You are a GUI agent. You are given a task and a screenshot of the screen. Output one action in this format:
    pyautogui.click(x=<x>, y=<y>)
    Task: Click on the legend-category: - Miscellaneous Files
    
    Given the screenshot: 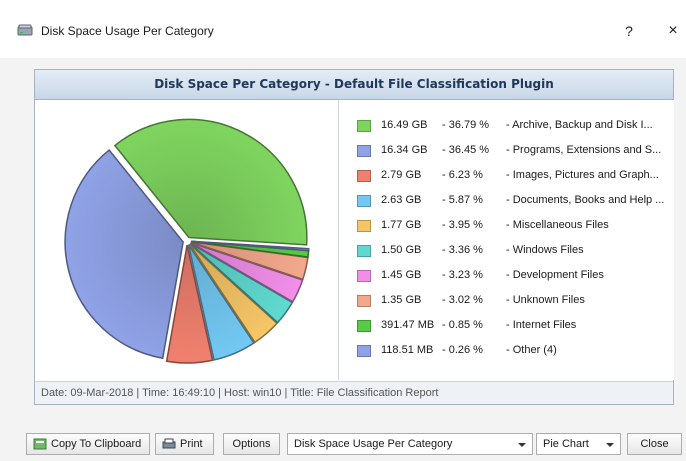 What is the action you would take?
    pyautogui.click(x=557, y=225)
    